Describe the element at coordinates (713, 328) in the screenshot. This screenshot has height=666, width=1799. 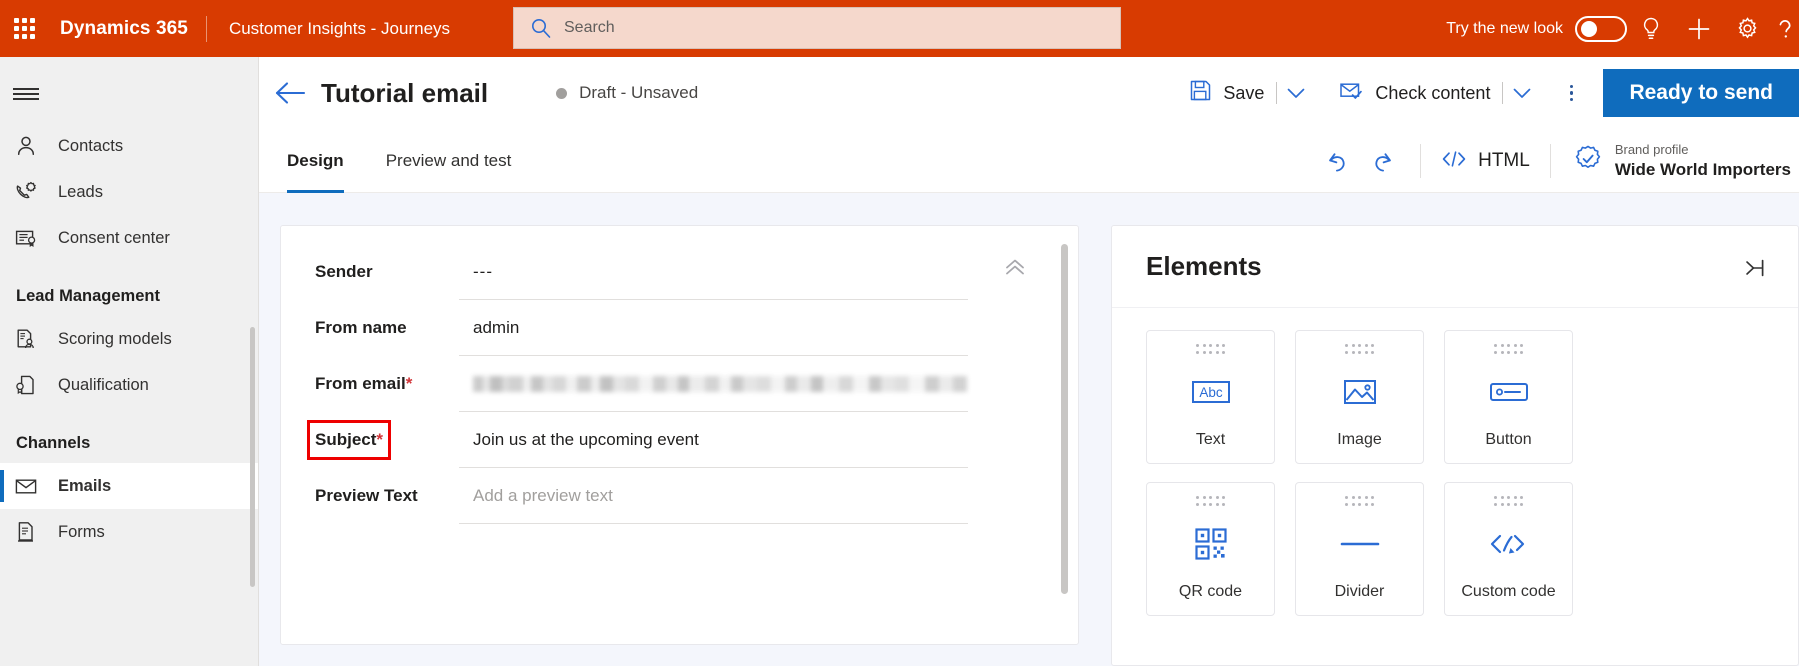
I see `from-name-input: admin` at that location.